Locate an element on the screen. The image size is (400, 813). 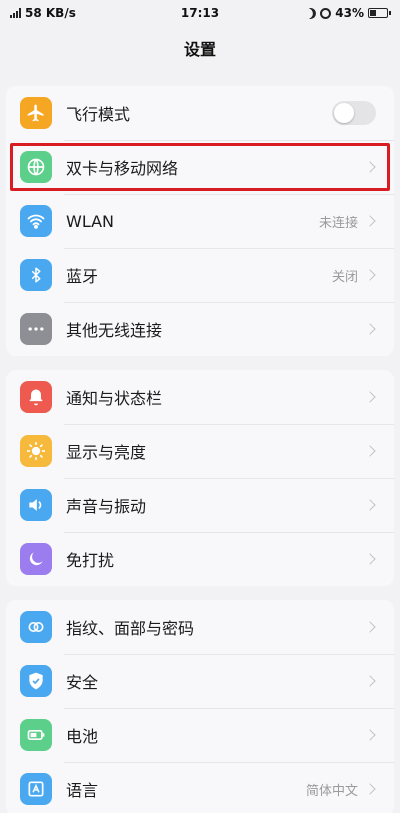
setting-value: 简体中文 is located at coordinates (331, 791).